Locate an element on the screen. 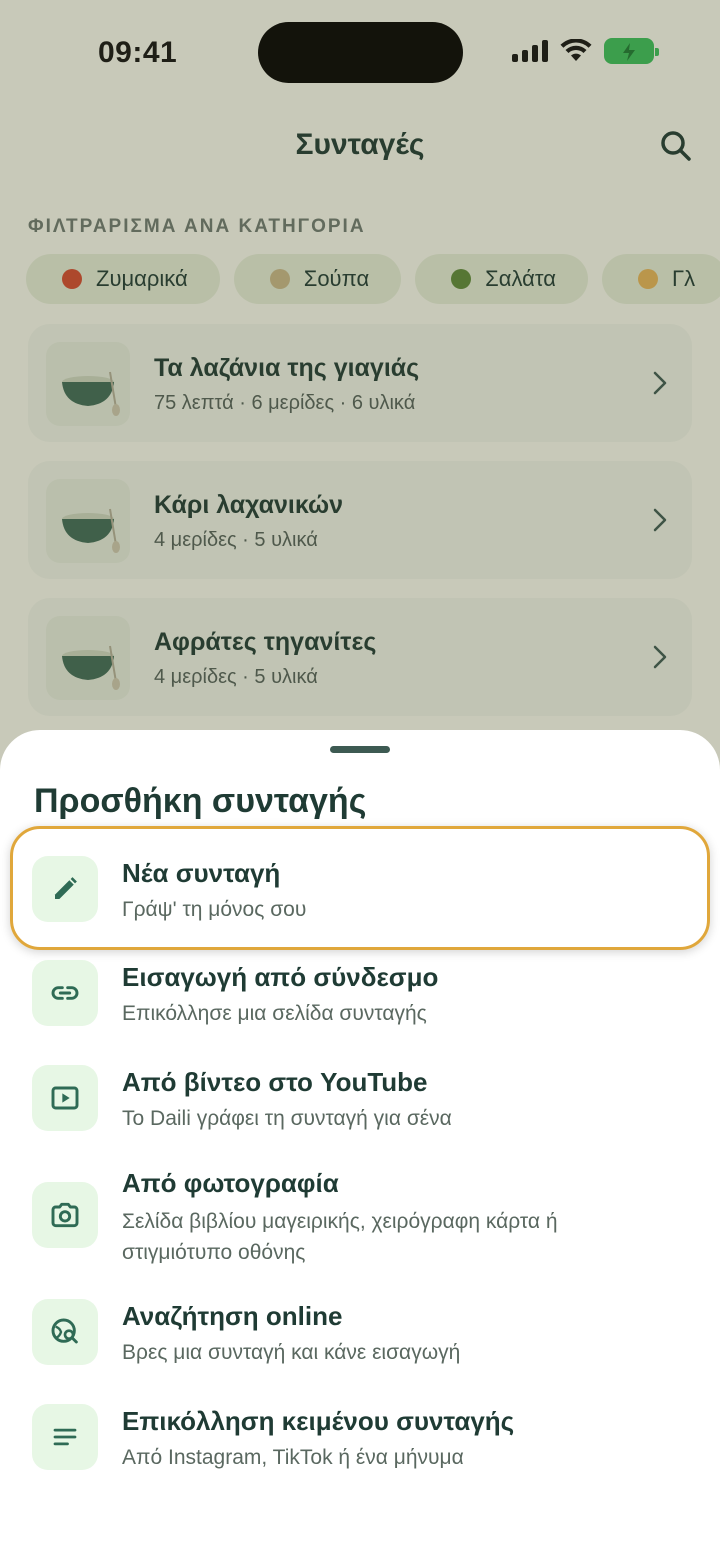 This screenshot has height=1564, width=720. option-subtitle: Από Instagram, TikTok ή ένα μήνυμα is located at coordinates (293, 1457).